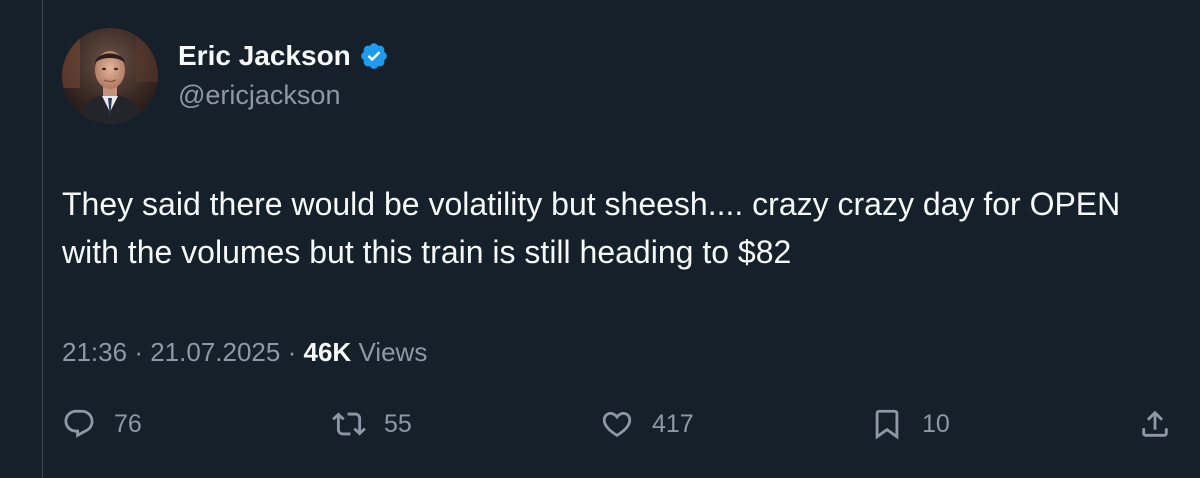 This screenshot has height=478, width=1200. Describe the element at coordinates (374, 56) in the screenshot. I see `verified-badge-icon` at that location.